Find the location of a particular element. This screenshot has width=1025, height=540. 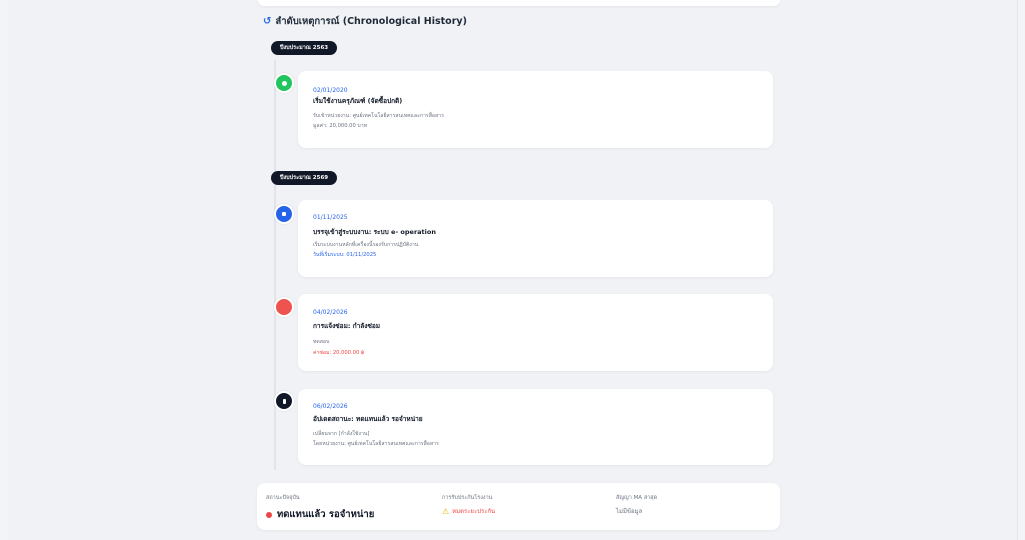

warranty-value-text: หมดระยะประกัน is located at coordinates (474, 511).